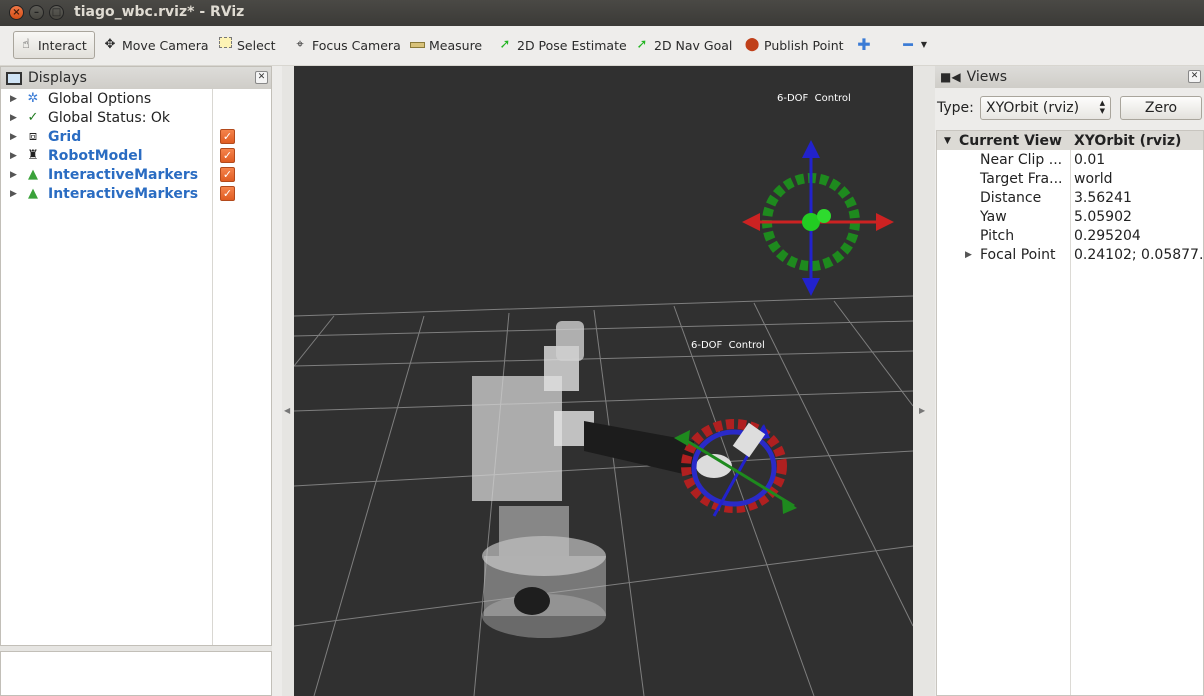 This screenshot has height=696, width=1204. Describe the element at coordinates (110, 44) in the screenshot. I see `move-arrows-icon: ✥` at that location.